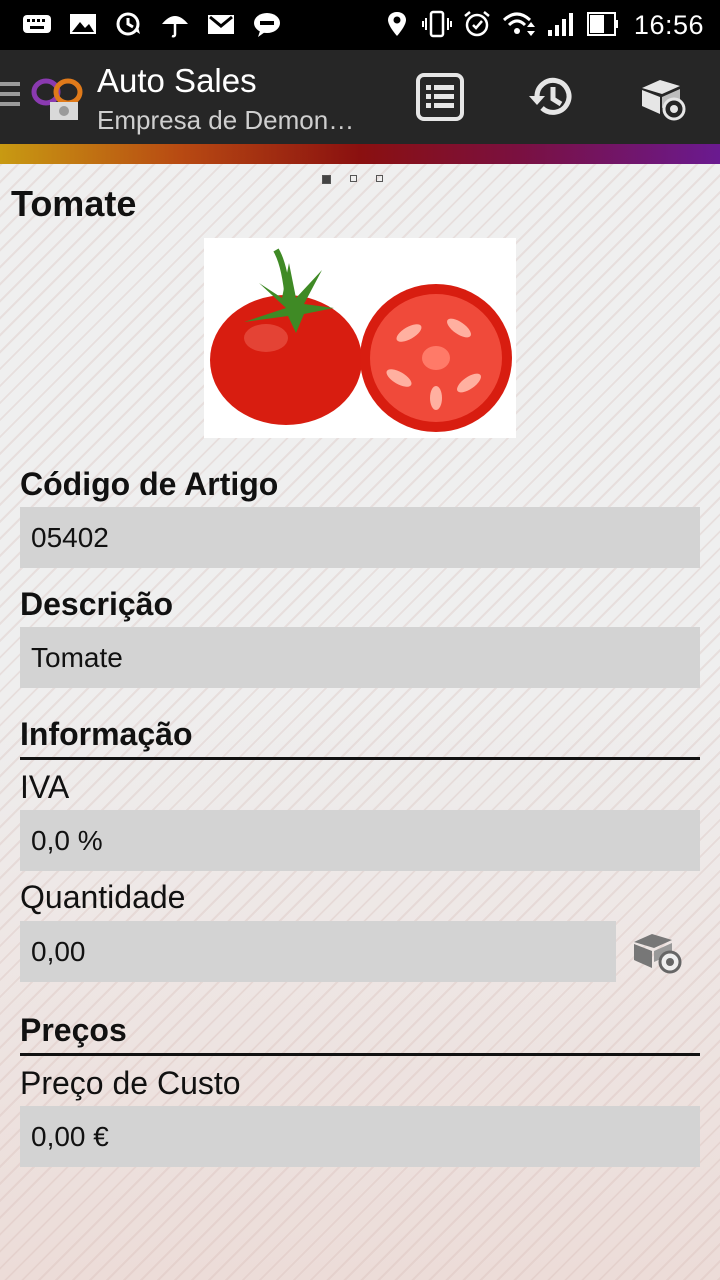 The image size is (720, 1280). I want to click on gmail-icon, so click(221, 24).